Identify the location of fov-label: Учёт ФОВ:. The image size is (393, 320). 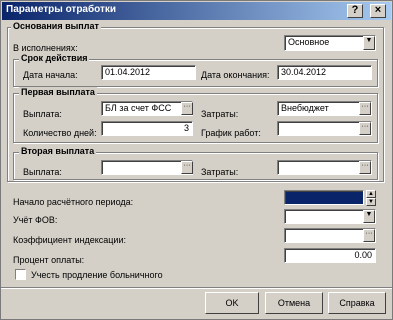
(35, 220).